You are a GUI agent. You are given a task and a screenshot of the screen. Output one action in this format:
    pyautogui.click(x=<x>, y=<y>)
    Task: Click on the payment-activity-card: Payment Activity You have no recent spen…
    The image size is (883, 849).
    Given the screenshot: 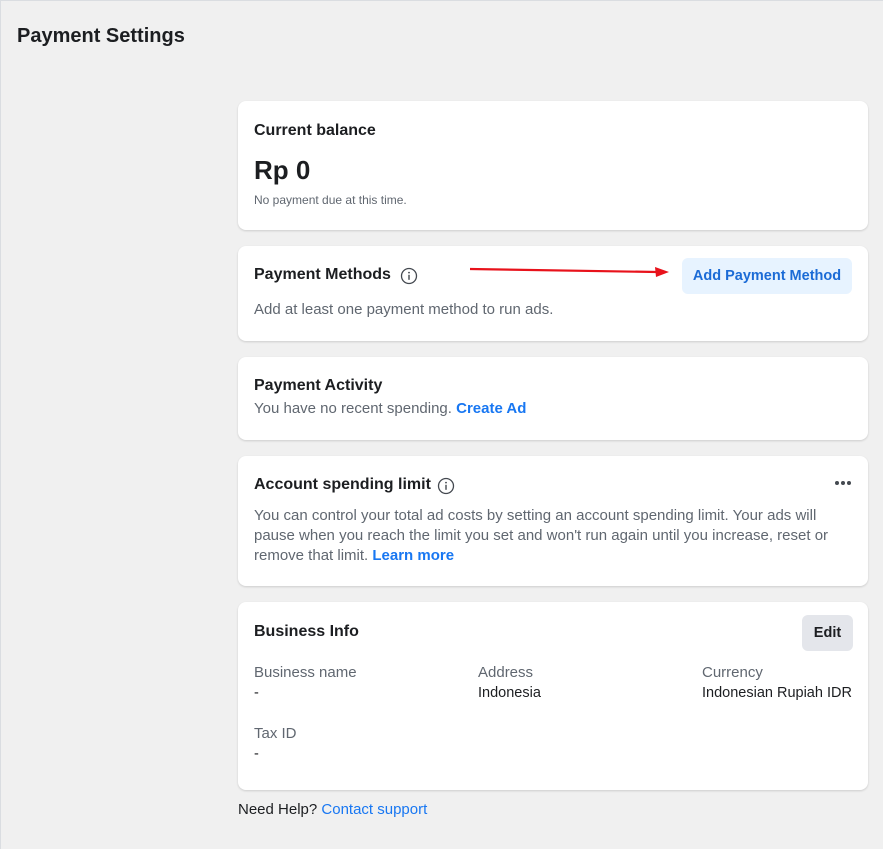 What is the action you would take?
    pyautogui.click(x=553, y=398)
    